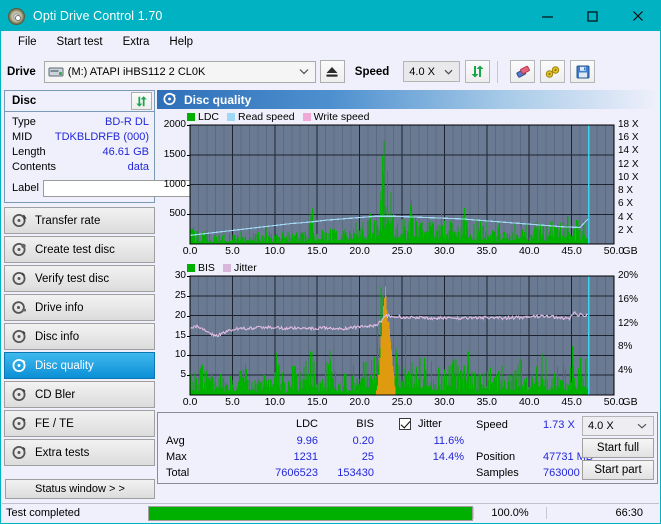 The image size is (661, 524). I want to click on ldc-total: 7606523, so click(296, 473).